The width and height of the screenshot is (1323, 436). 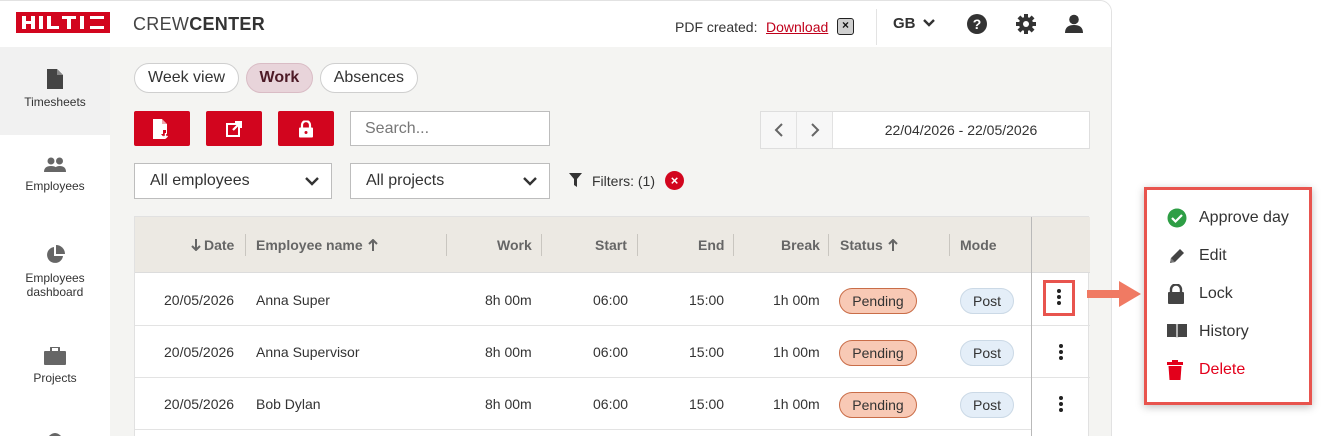 What do you see at coordinates (514, 245) in the screenshot?
I see `column-header-work: Work` at bounding box center [514, 245].